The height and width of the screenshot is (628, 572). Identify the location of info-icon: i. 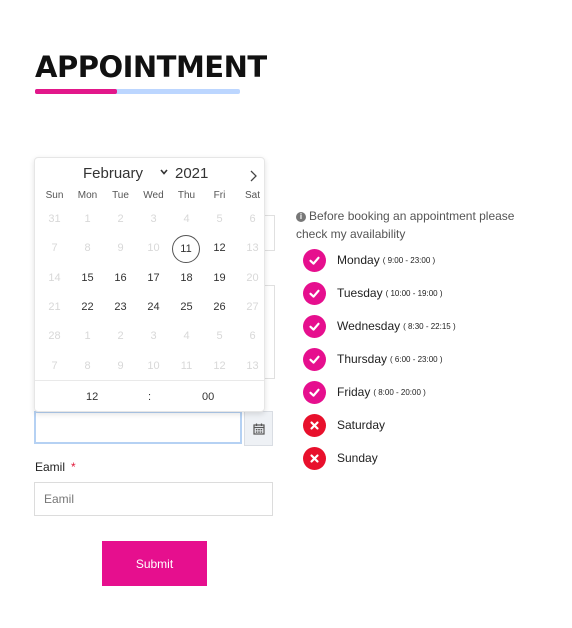
(301, 217).